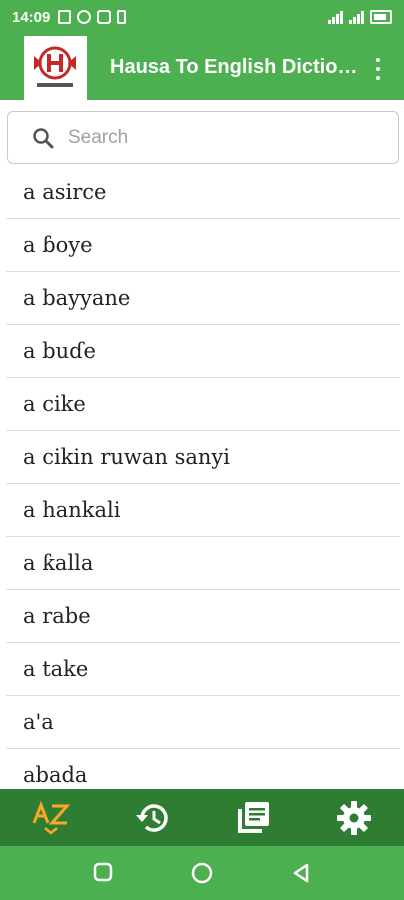 Image resolution: width=404 pixels, height=900 pixels. I want to click on system-navigation-bar, so click(202, 873).